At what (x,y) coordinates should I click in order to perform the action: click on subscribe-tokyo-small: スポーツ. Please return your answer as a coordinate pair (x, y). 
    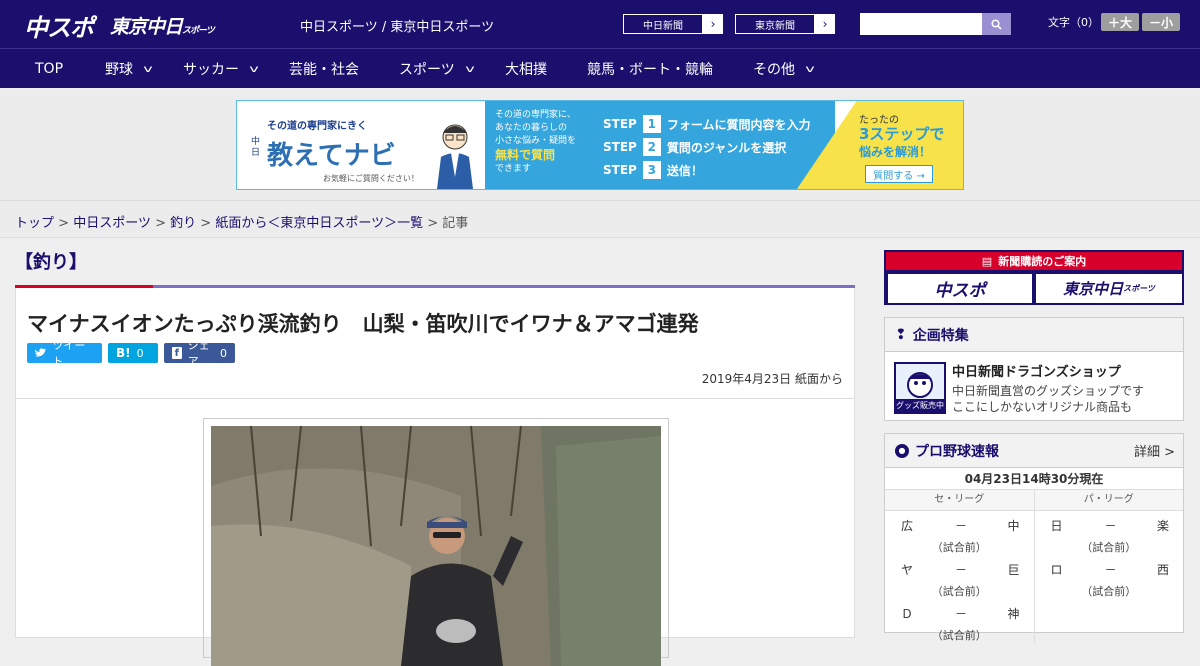
    Looking at the image, I should click on (1139, 288).